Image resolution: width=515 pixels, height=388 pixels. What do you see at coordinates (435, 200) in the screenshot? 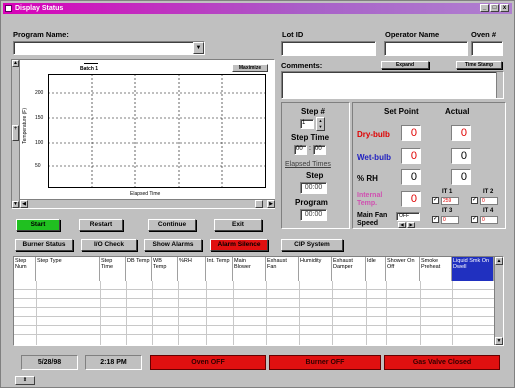
I see `it1-checkbox: ✓` at bounding box center [435, 200].